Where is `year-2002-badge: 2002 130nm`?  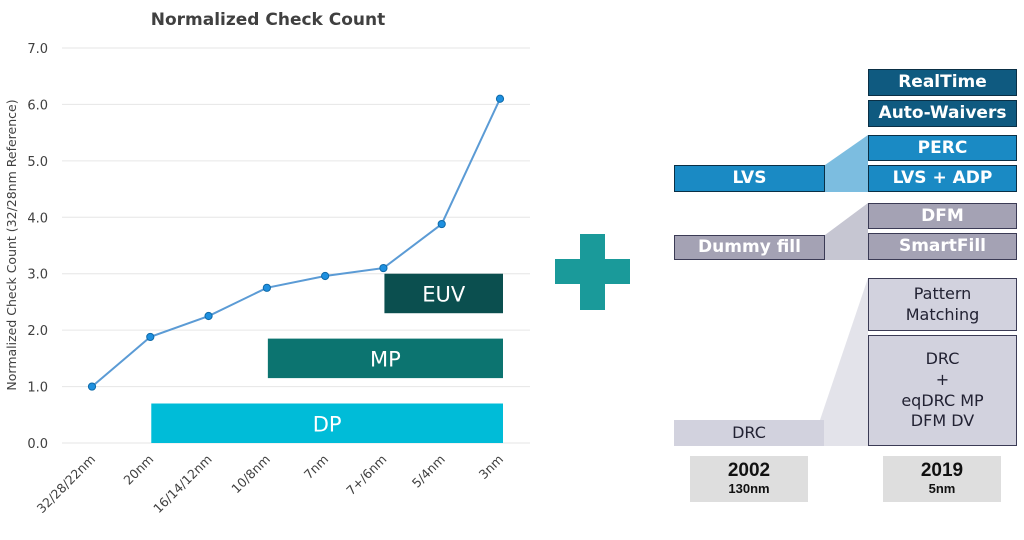 year-2002-badge: 2002 130nm is located at coordinates (749, 479).